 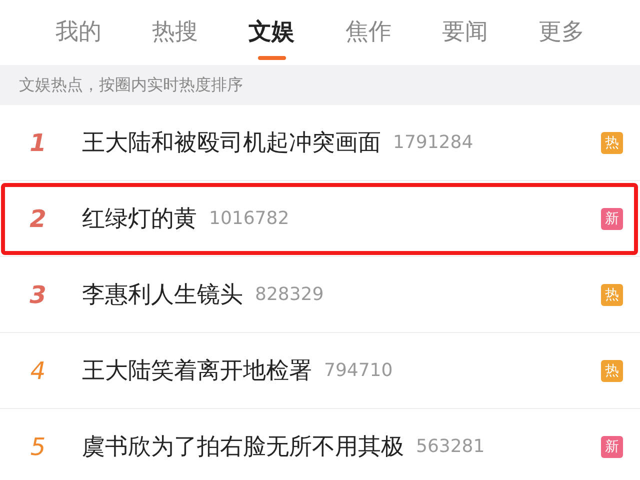 What do you see at coordinates (243, 447) in the screenshot?
I see `topic-title: 虞书欣为了拍右脸无所不用其极` at bounding box center [243, 447].